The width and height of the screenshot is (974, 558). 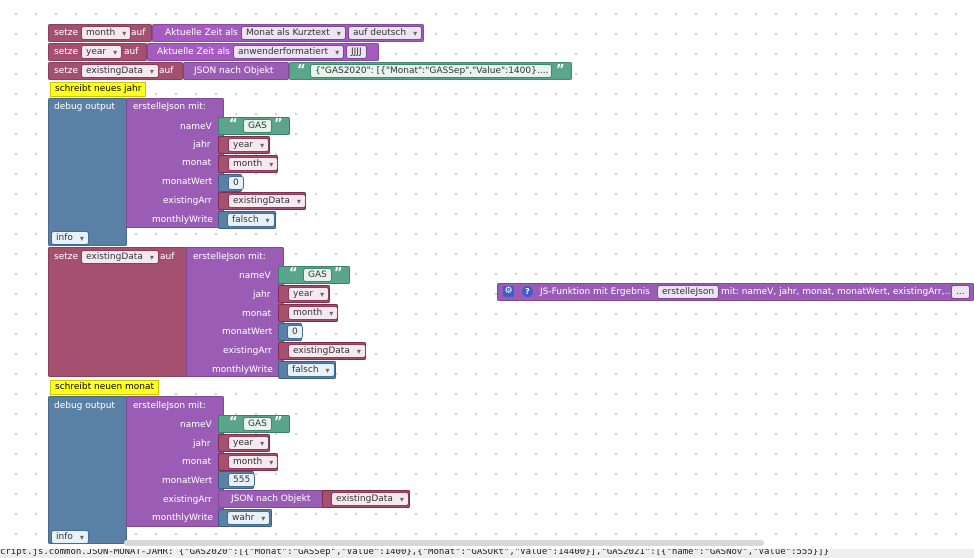 What do you see at coordinates (508, 291) in the screenshot?
I see `gear-icon: ⚙` at bounding box center [508, 291].